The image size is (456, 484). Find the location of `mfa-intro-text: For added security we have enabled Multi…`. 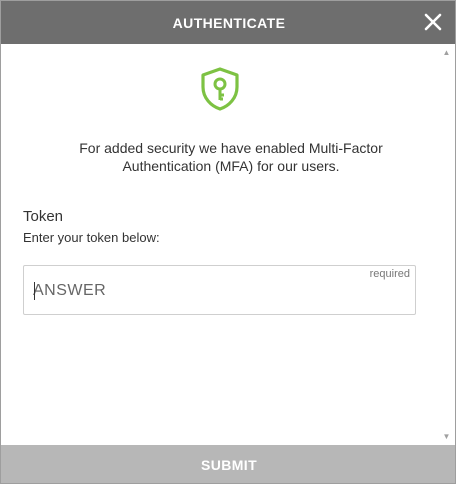

mfa-intro-text: For added security we have enabled Multi… is located at coordinates (231, 157).